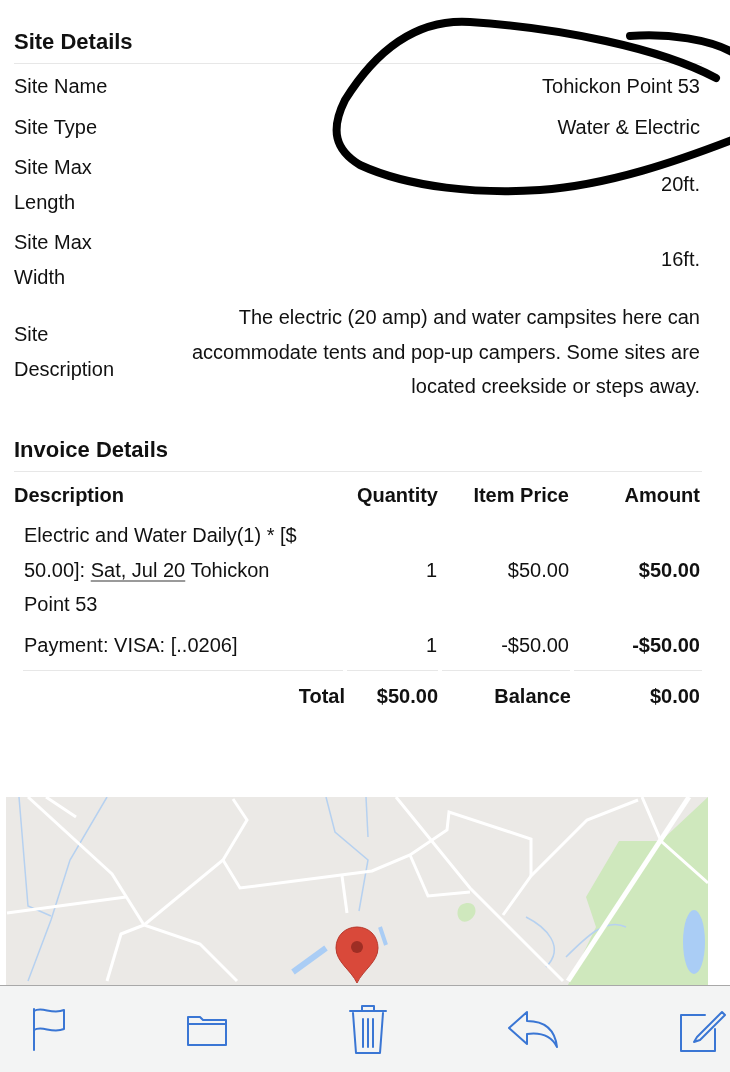 This screenshot has width=730, height=1072. Describe the element at coordinates (74, 42) in the screenshot. I see `section-title: Site Details` at that location.